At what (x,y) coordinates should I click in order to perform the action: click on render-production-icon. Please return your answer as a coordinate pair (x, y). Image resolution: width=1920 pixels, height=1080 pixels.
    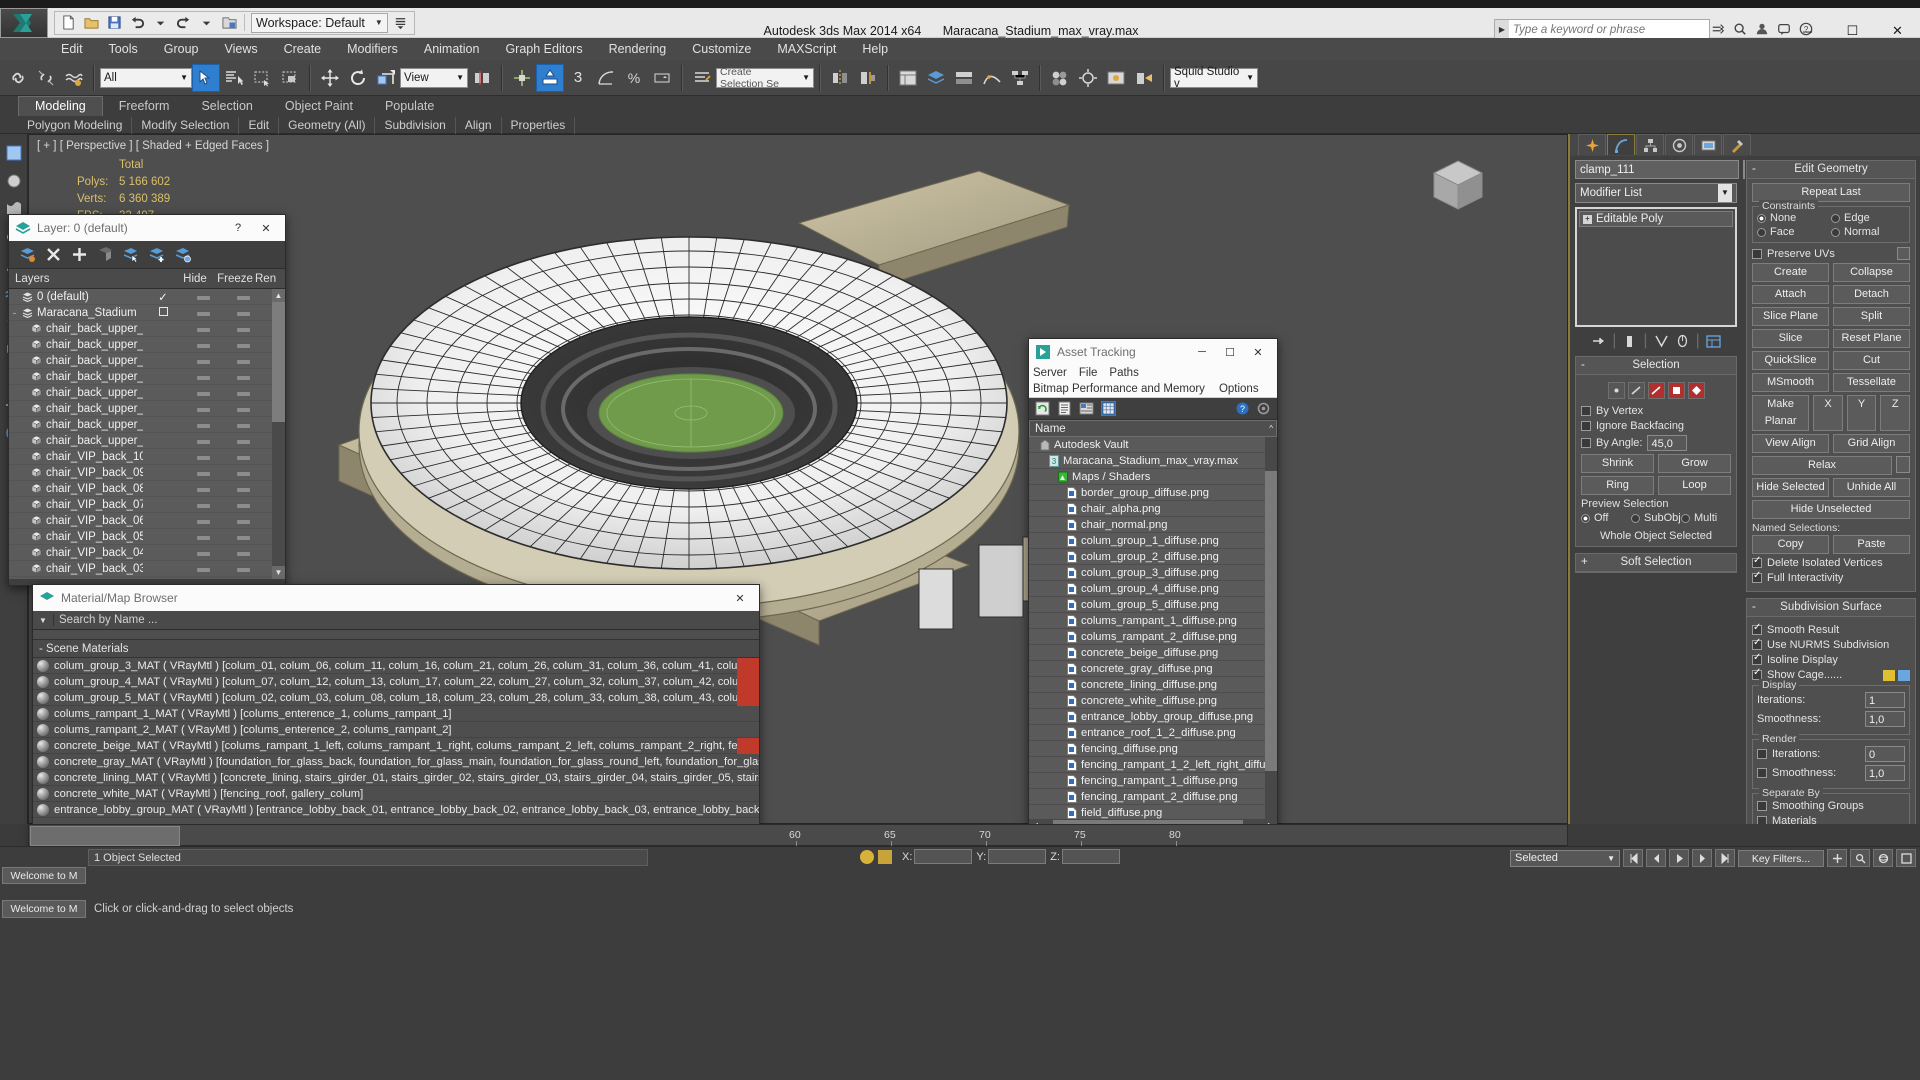
    Looking at the image, I should click on (1144, 78).